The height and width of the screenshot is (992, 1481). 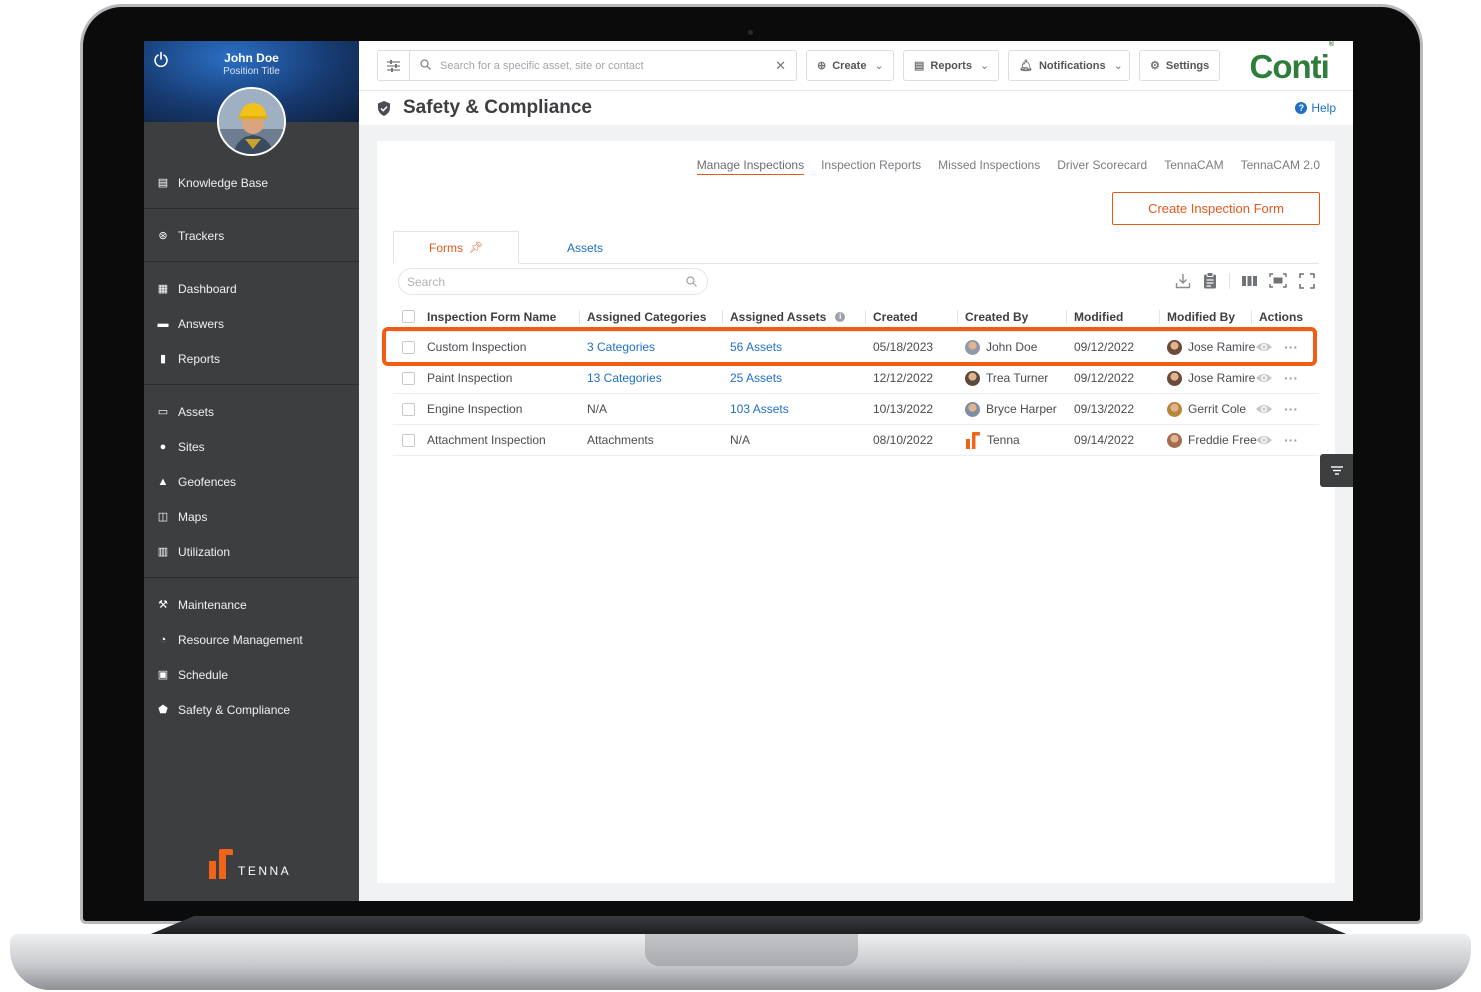 What do you see at coordinates (656, 316) in the screenshot?
I see `column-header-assigned-categories: Assigned Categories` at bounding box center [656, 316].